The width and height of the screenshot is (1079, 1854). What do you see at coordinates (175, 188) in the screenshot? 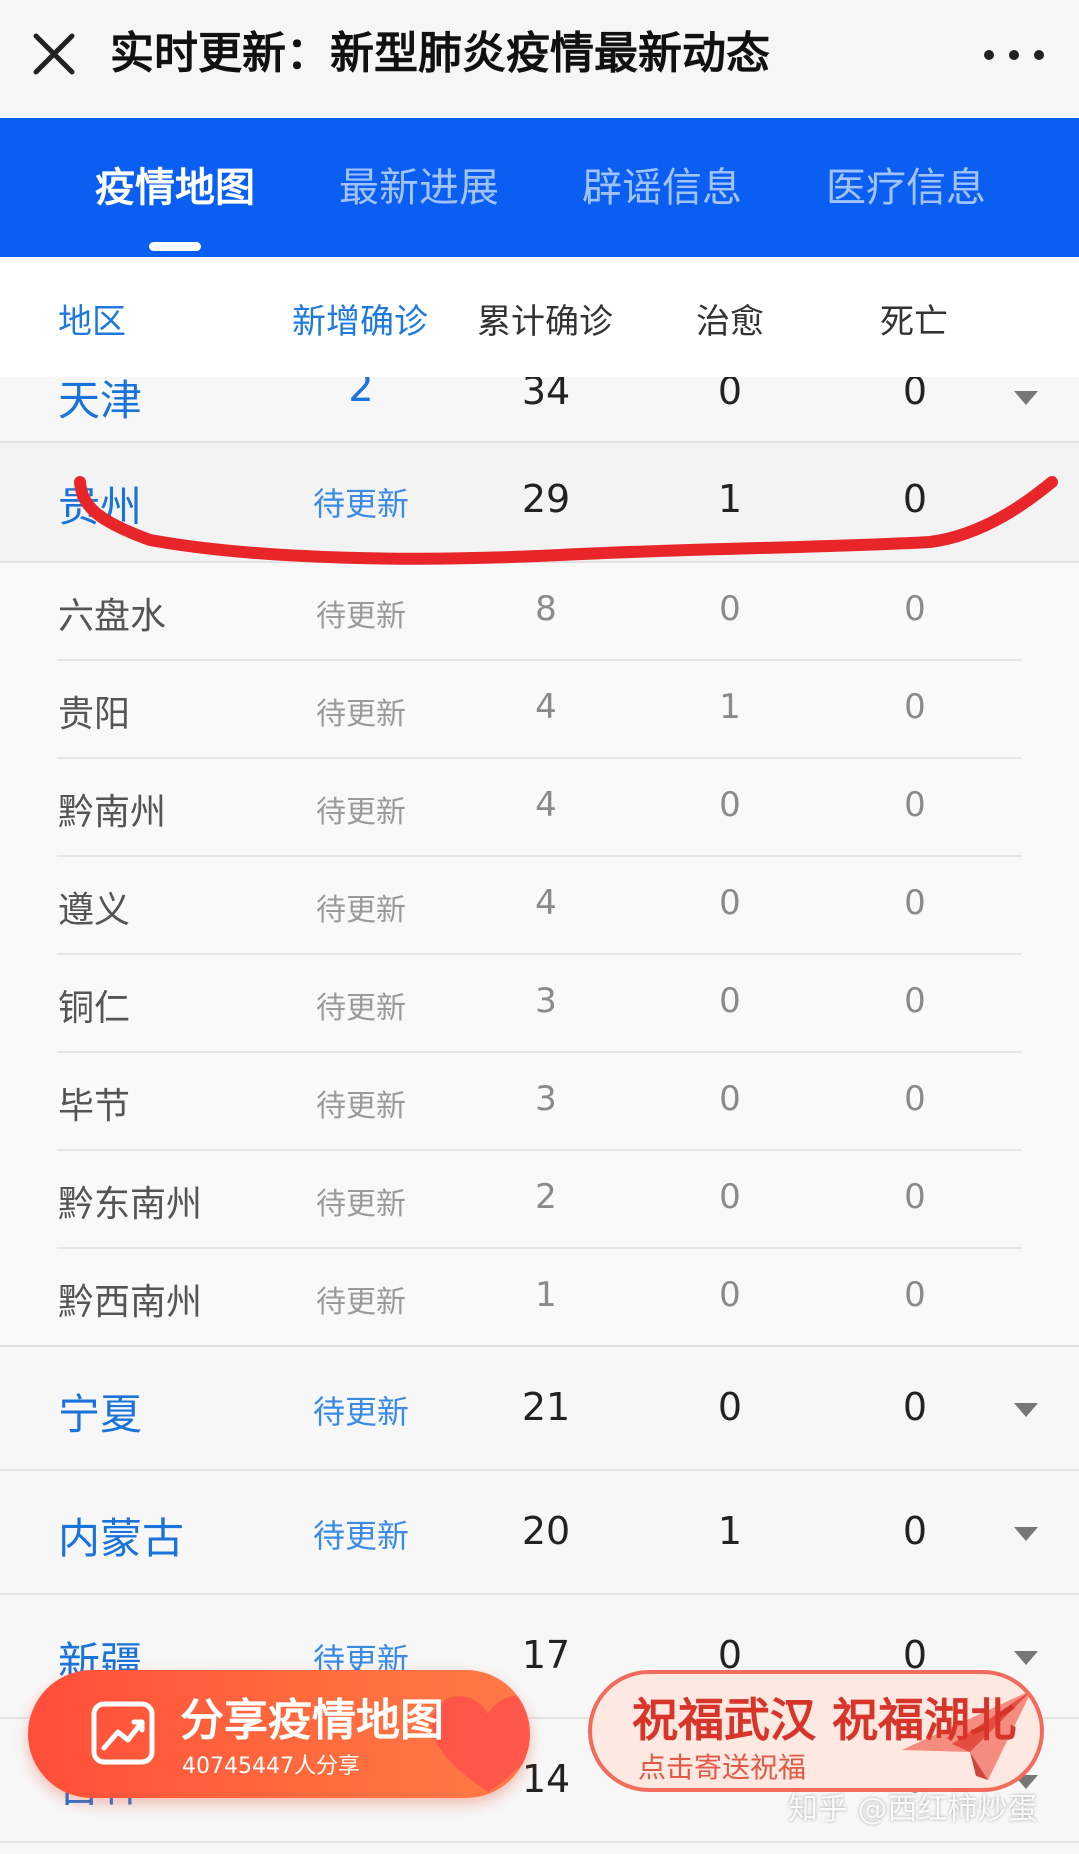
I see `tab-epidemic-map: 疫情地图` at bounding box center [175, 188].